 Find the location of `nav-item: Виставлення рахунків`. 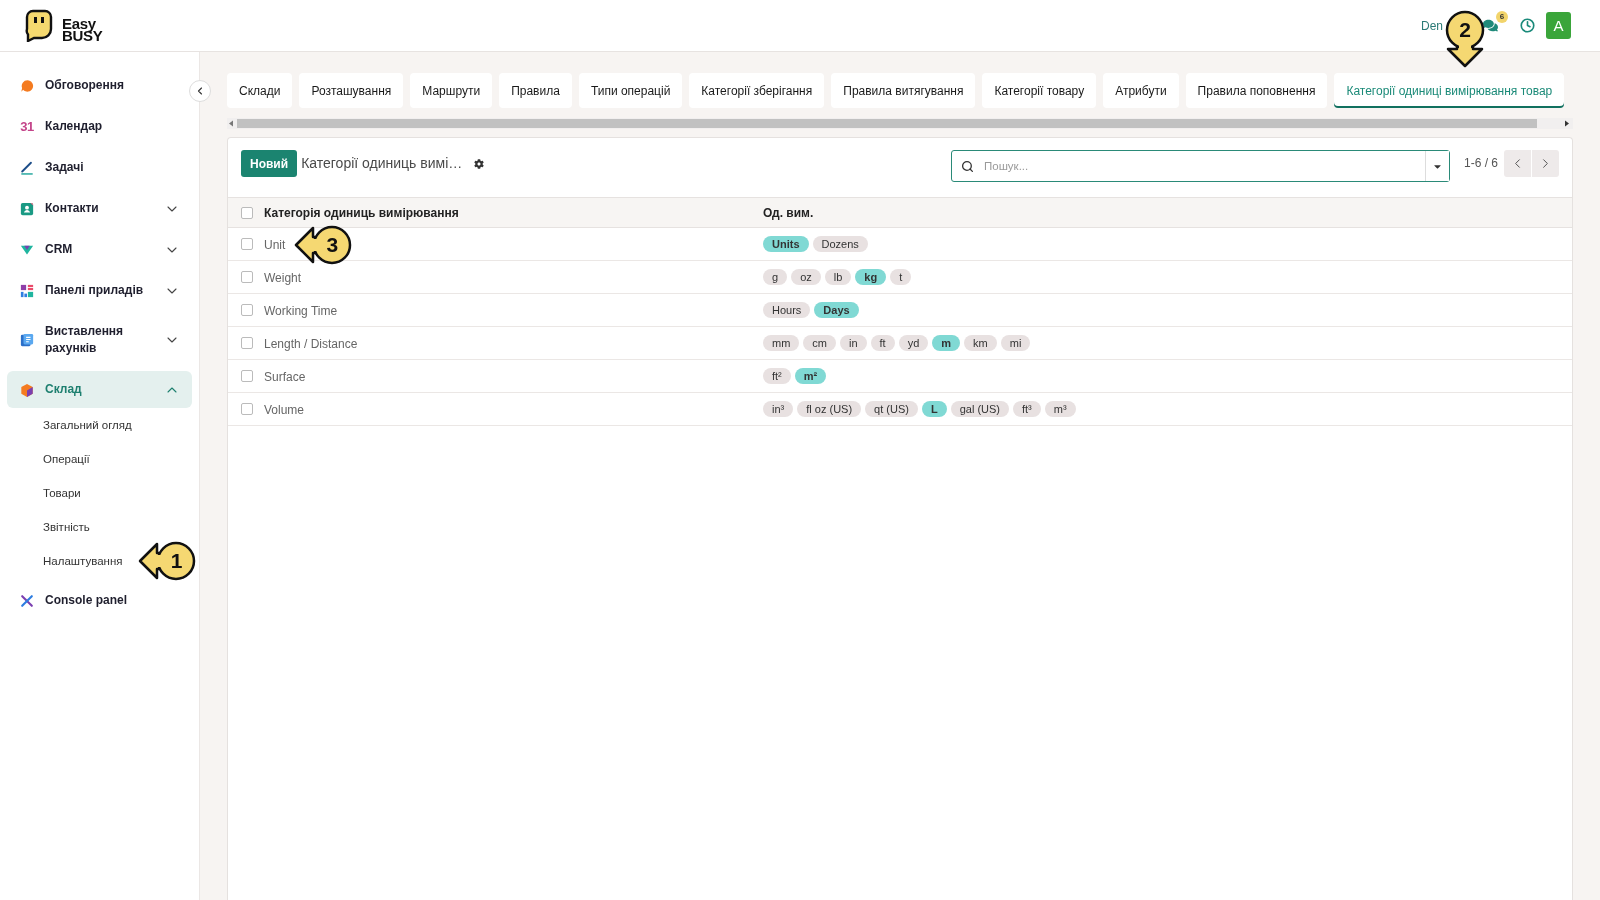

nav-item: Виставлення рахунків is located at coordinates (99, 340).